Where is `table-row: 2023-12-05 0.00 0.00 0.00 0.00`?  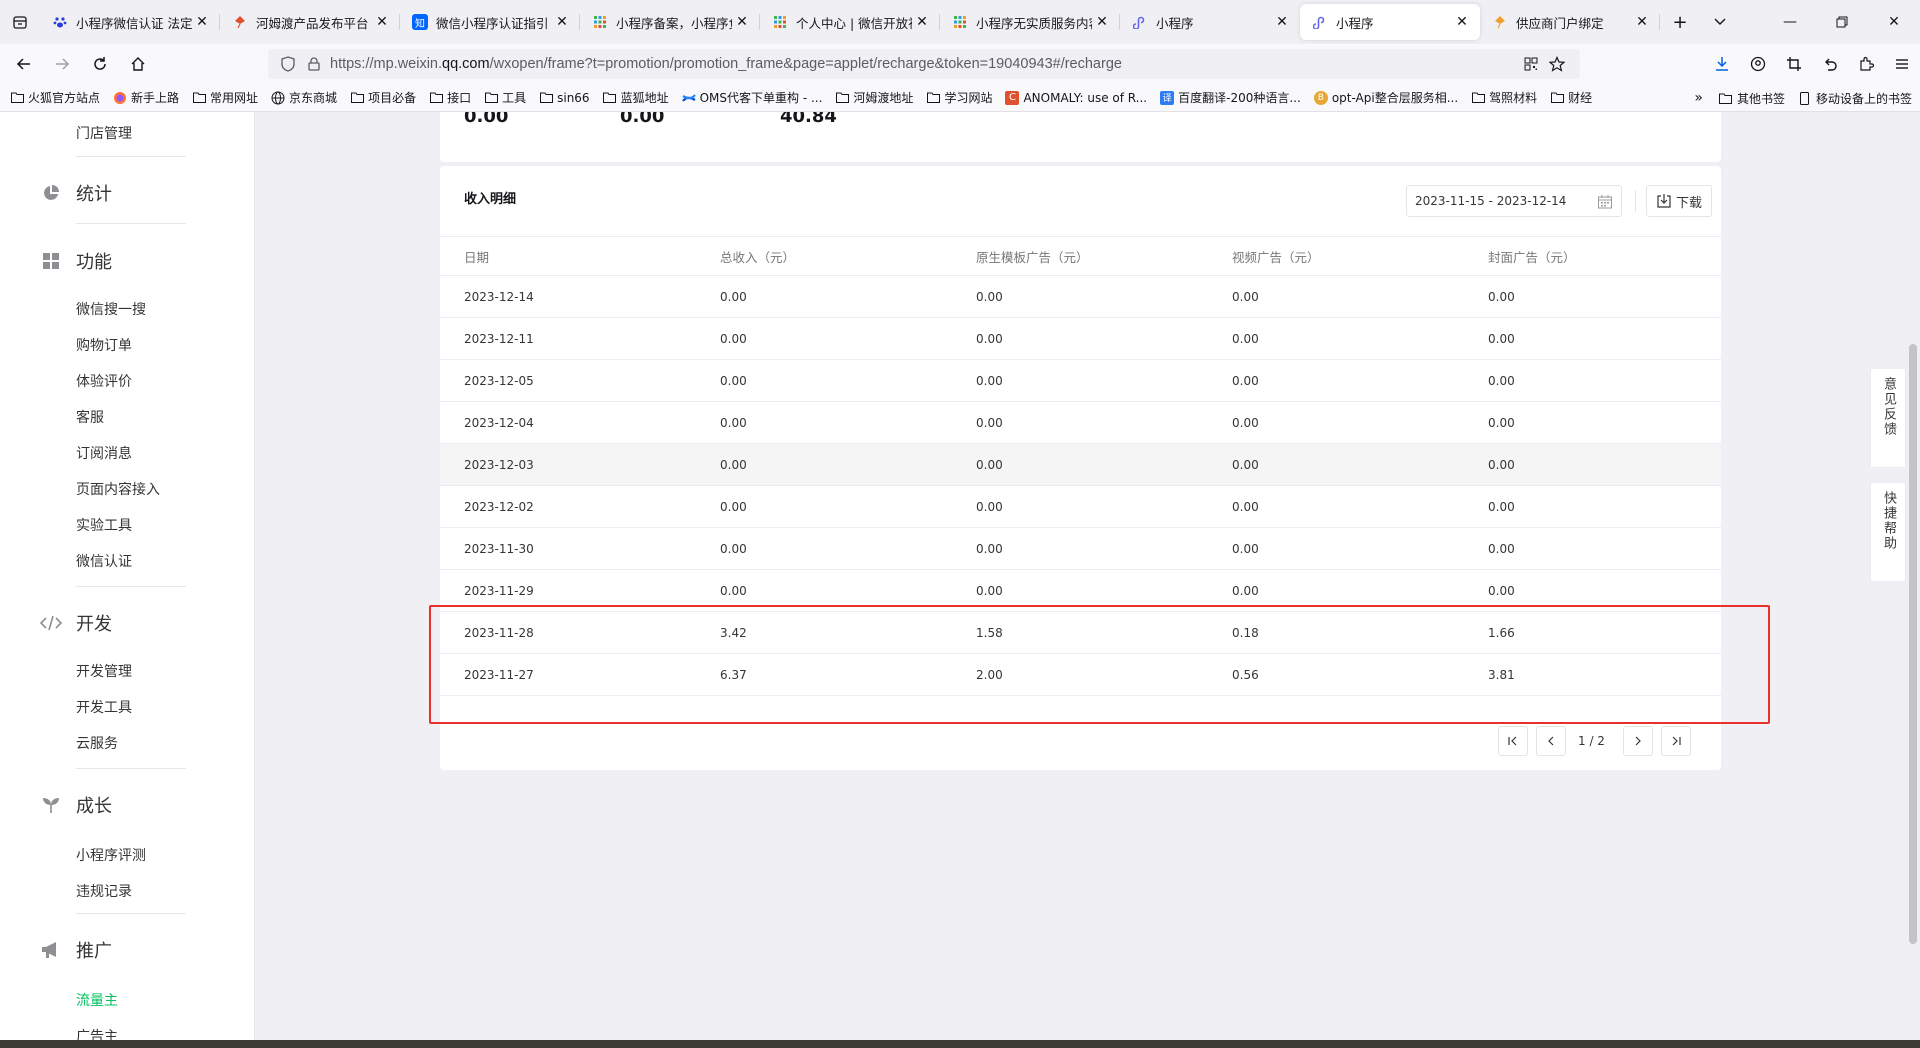
table-row: 2023-12-05 0.00 0.00 0.00 0.00 is located at coordinates (1080, 381).